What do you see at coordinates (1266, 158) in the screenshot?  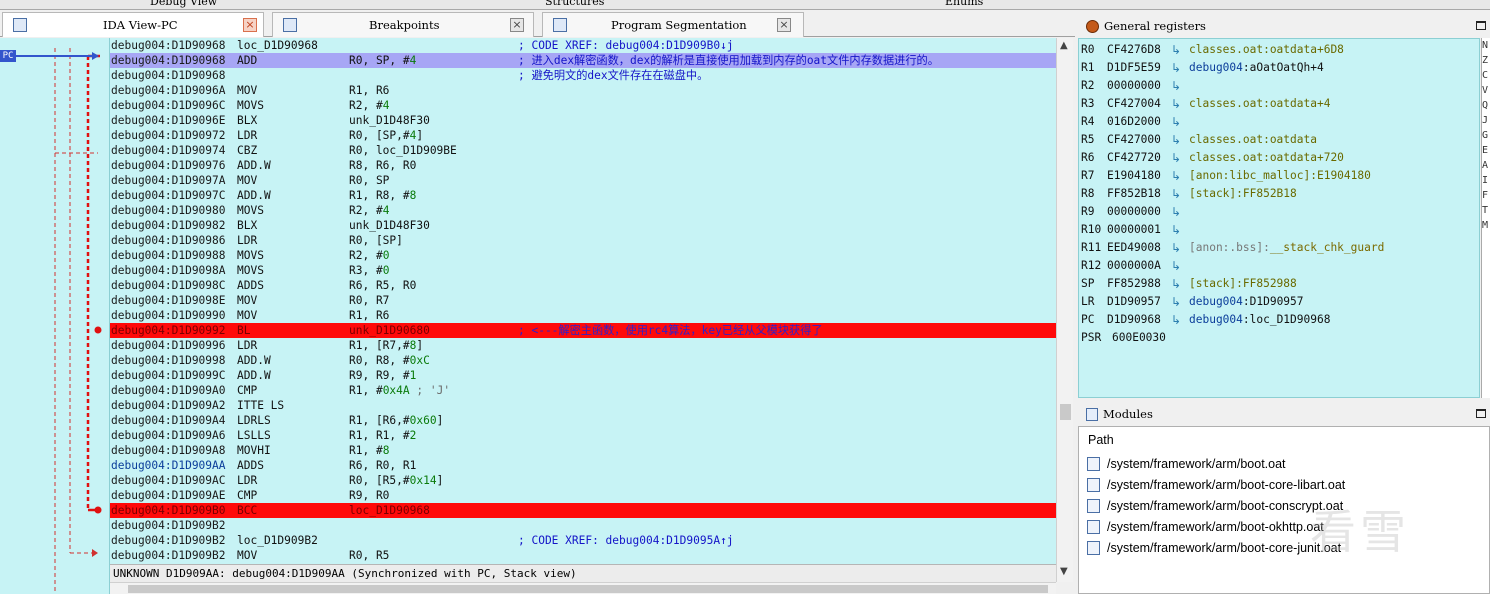 I see `register-target: classes.oat:oatdata+720` at bounding box center [1266, 158].